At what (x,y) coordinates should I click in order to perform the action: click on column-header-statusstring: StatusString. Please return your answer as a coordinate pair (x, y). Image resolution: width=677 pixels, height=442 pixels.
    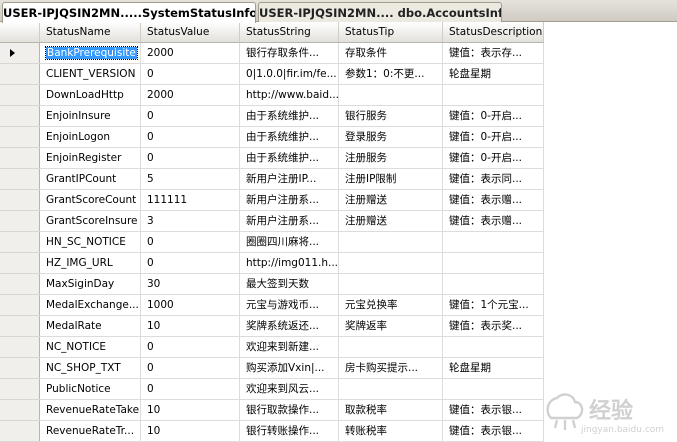
    Looking at the image, I should click on (289, 32).